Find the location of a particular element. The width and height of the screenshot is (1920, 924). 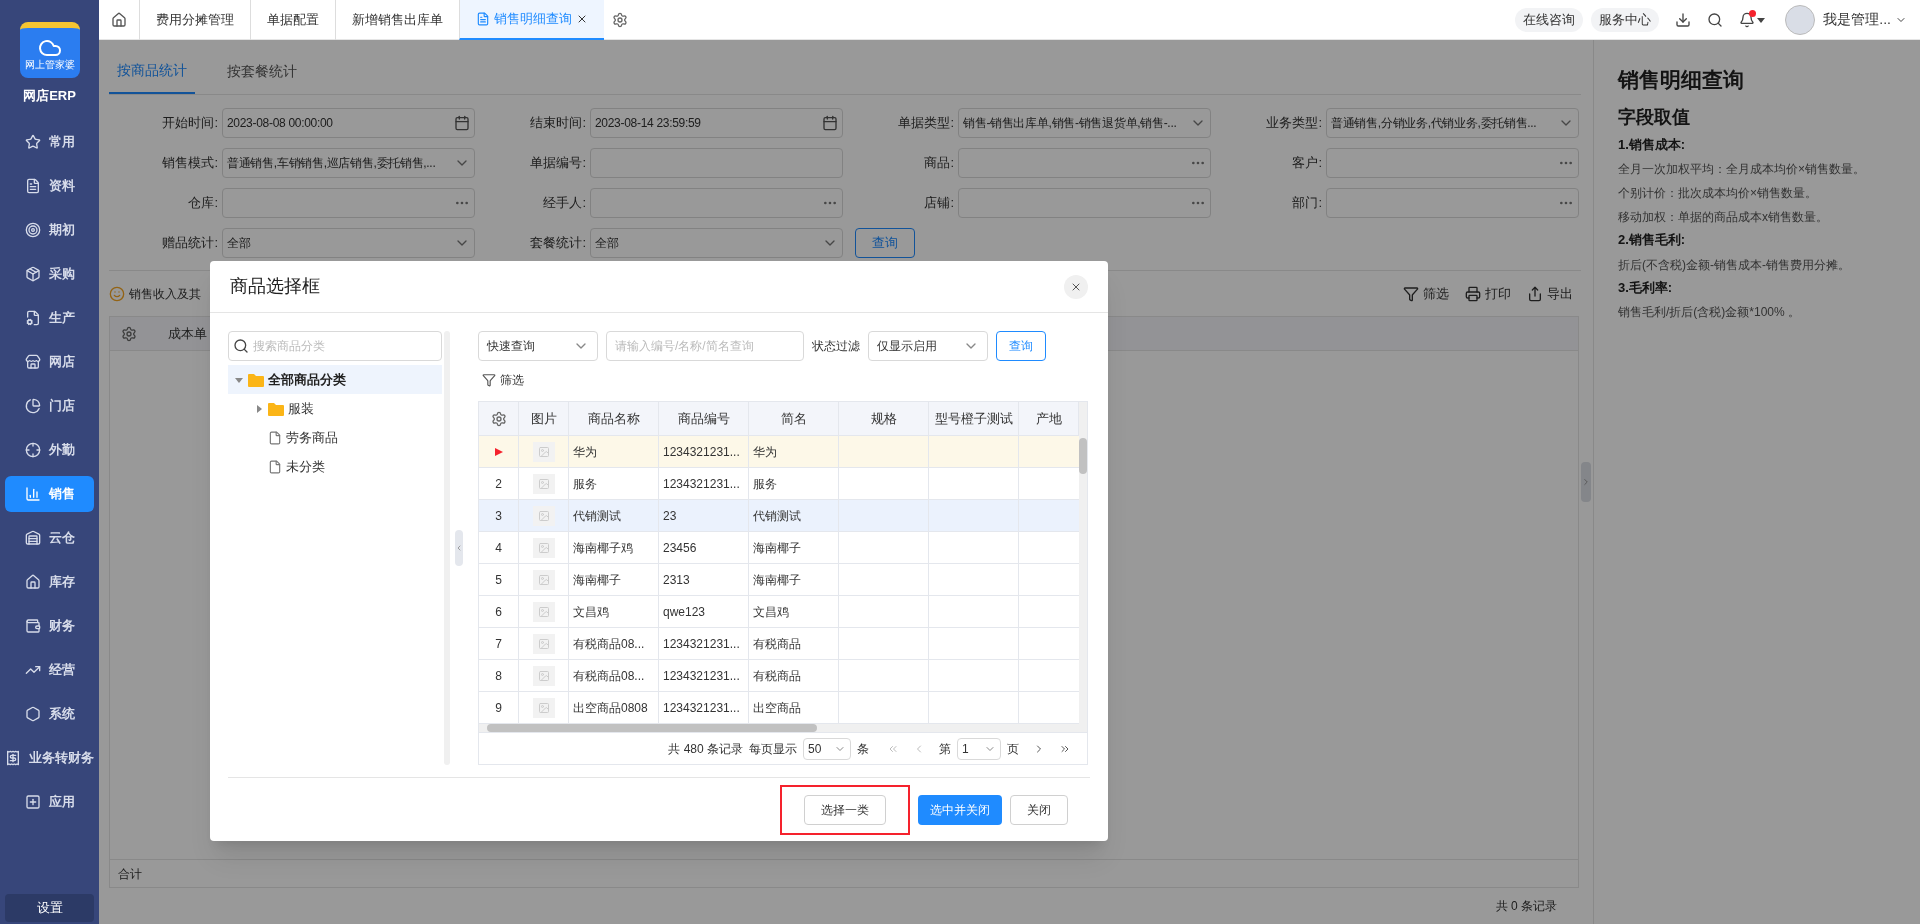

sidebar-item: 经营 is located at coordinates (49, 669).